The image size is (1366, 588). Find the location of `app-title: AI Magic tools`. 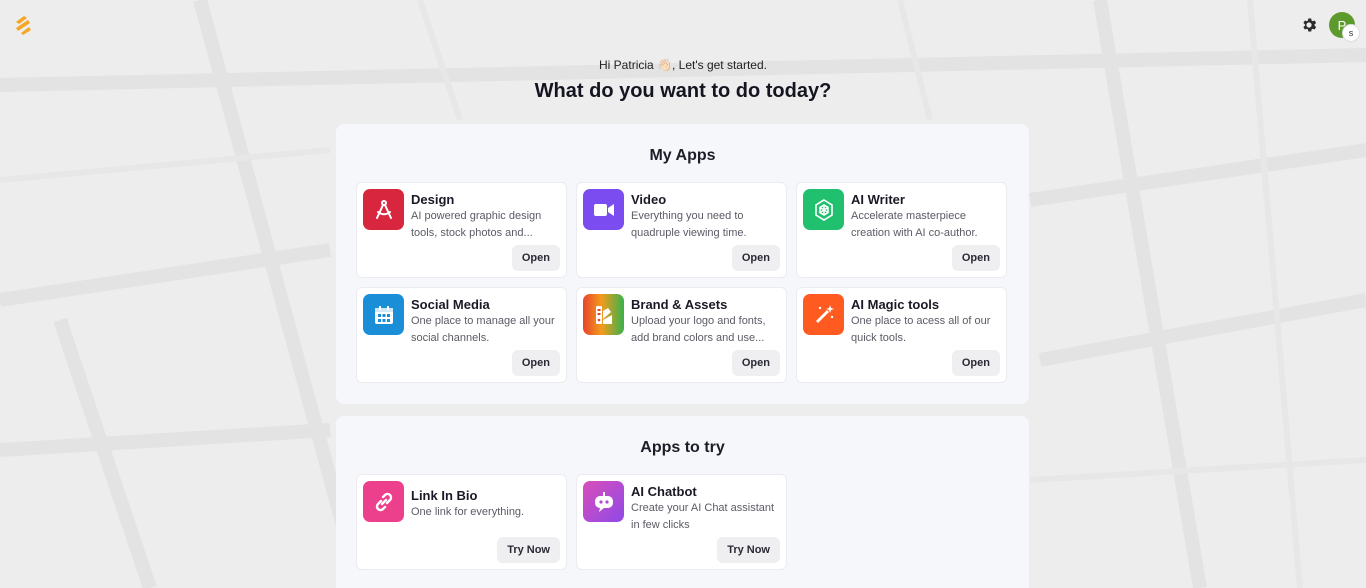

app-title: AI Magic tools is located at coordinates (895, 304).